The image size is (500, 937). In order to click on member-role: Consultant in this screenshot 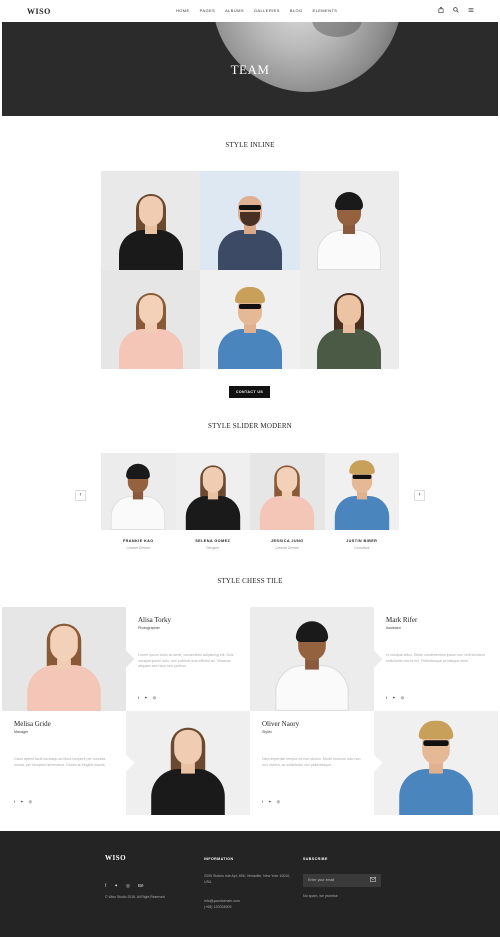, I will do `click(362, 548)`.